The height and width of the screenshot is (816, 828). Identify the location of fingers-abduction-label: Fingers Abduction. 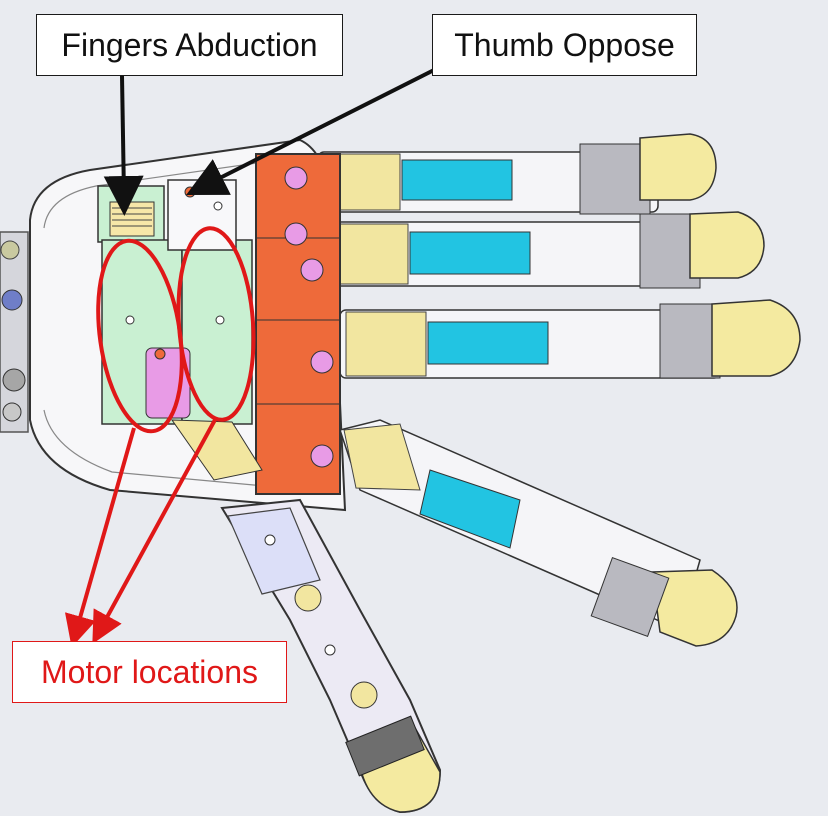
(189, 45).